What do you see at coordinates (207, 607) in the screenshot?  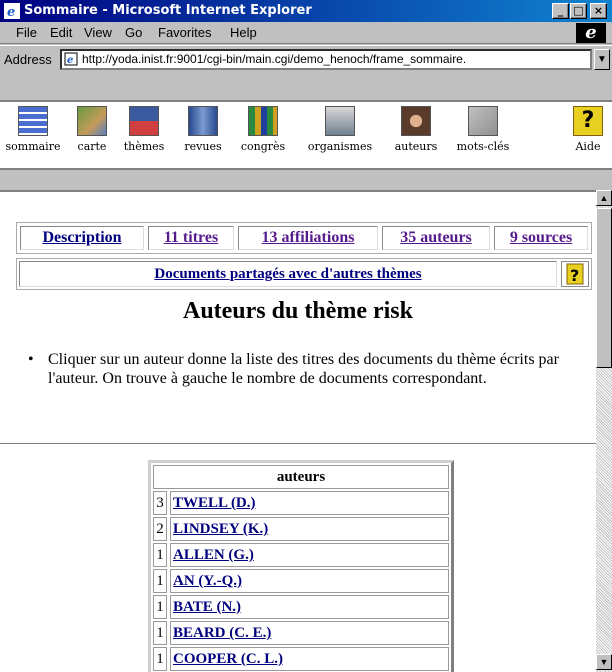 I see `author-link: BATE (N.)` at bounding box center [207, 607].